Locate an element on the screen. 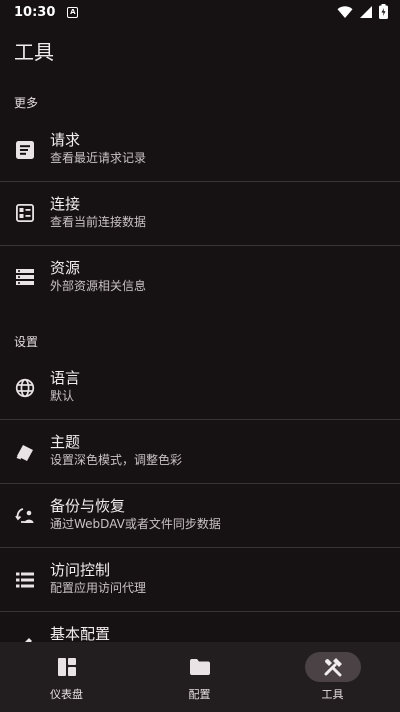 Image resolution: width=400 pixels, height=712 pixels. status-bar: 10:30 A is located at coordinates (200, 12).